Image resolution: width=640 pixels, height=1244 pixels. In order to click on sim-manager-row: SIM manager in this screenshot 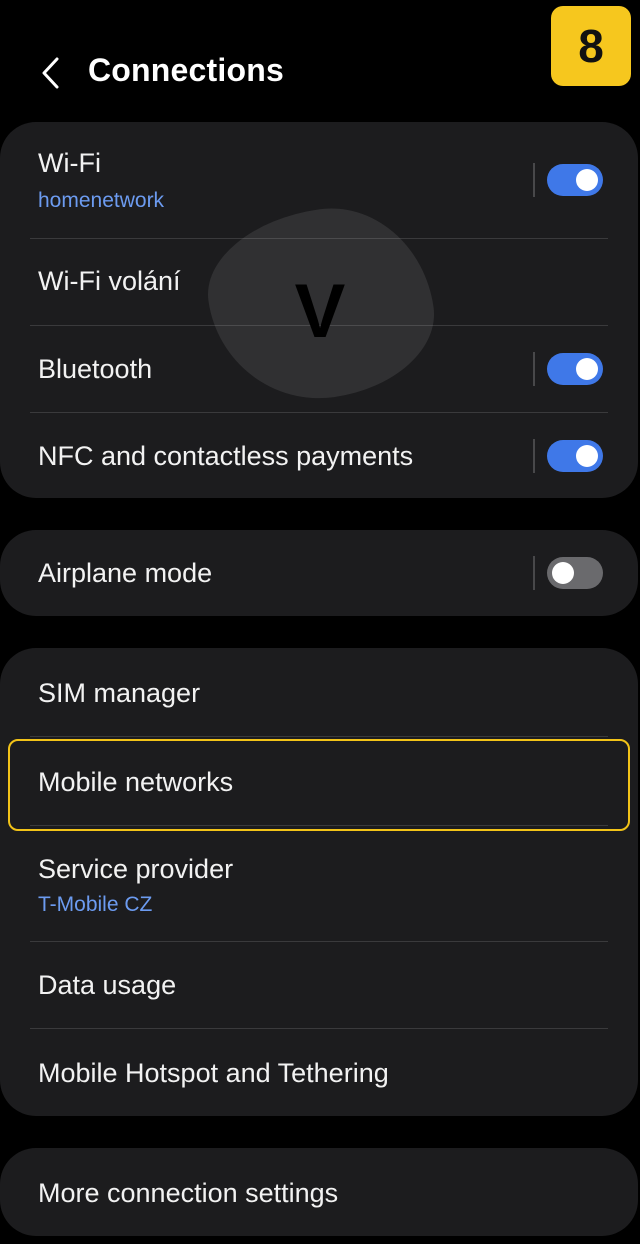, I will do `click(319, 692)`.